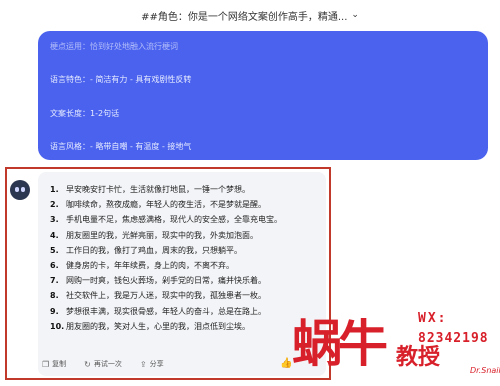 This screenshot has width=500, height=386. Describe the element at coordinates (54, 266) in the screenshot. I see `item-number: 6.` at that location.